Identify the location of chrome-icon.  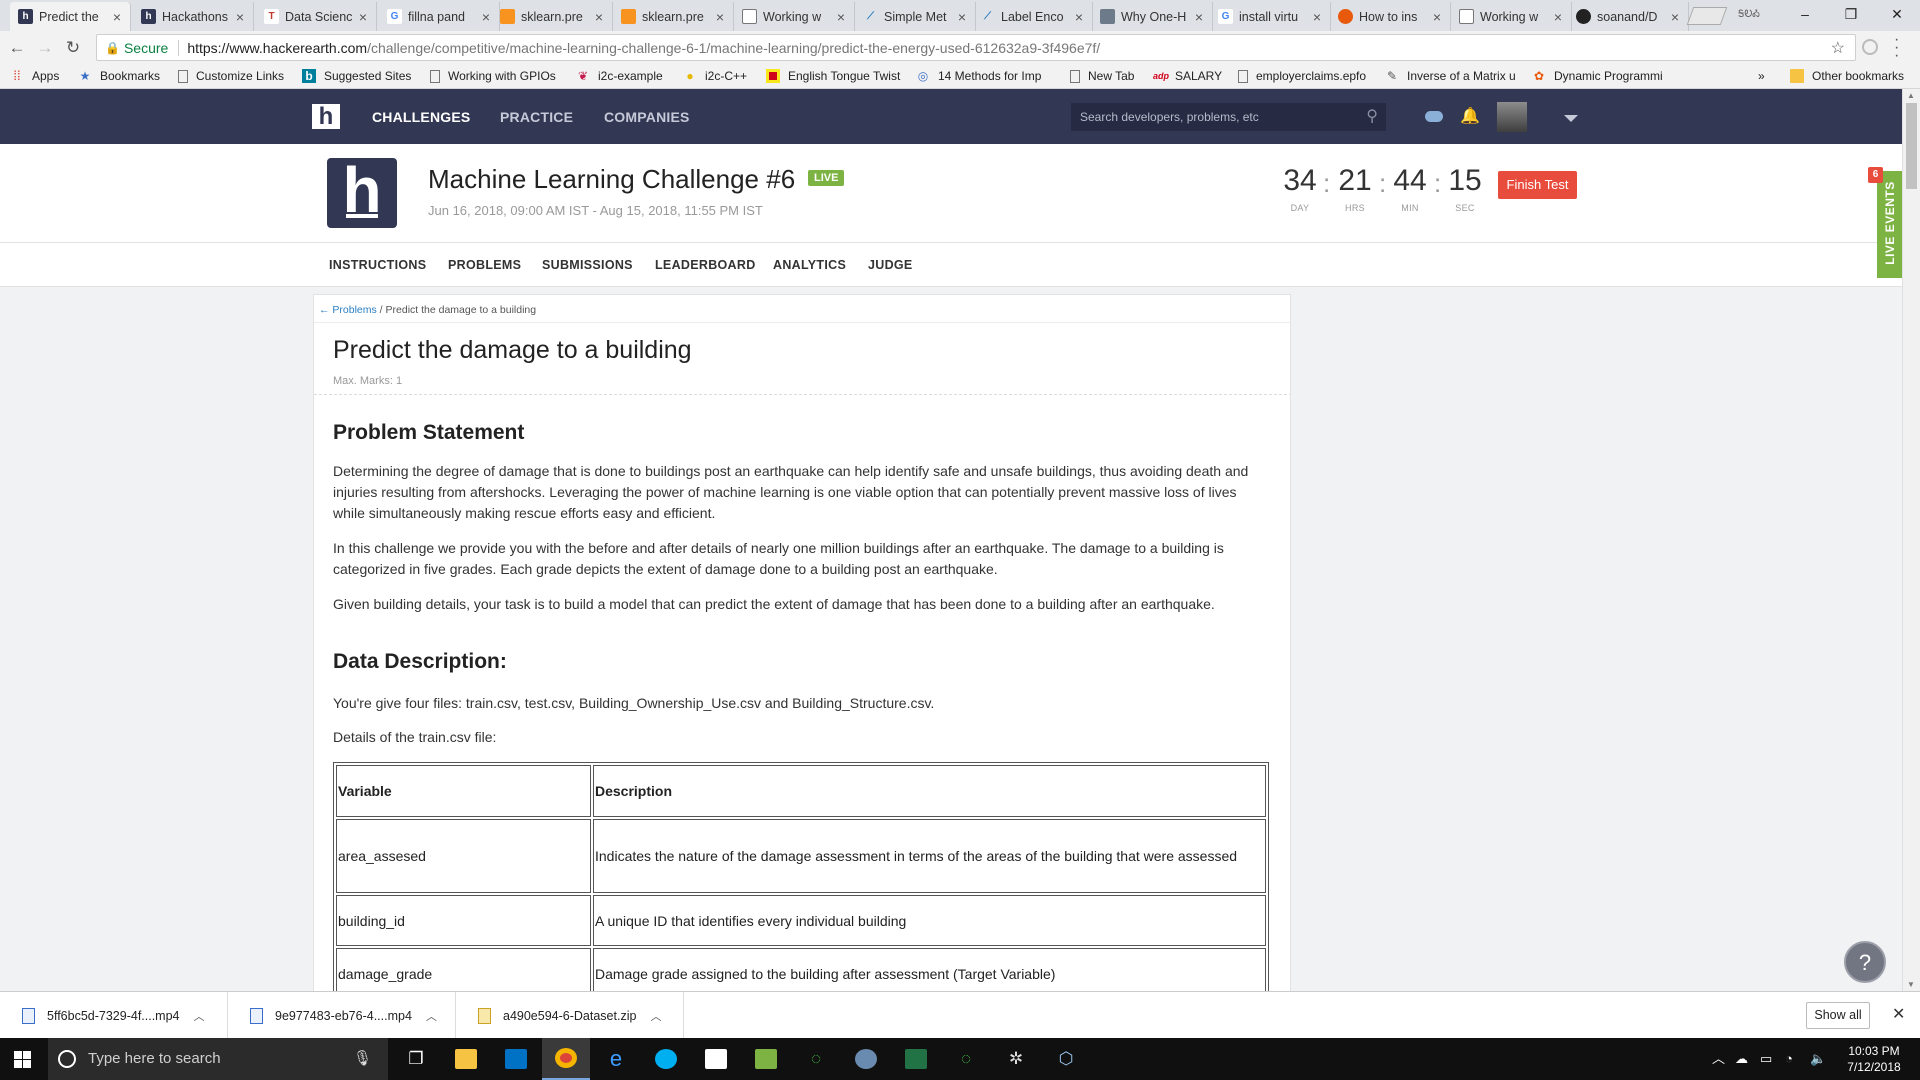
(566, 1059).